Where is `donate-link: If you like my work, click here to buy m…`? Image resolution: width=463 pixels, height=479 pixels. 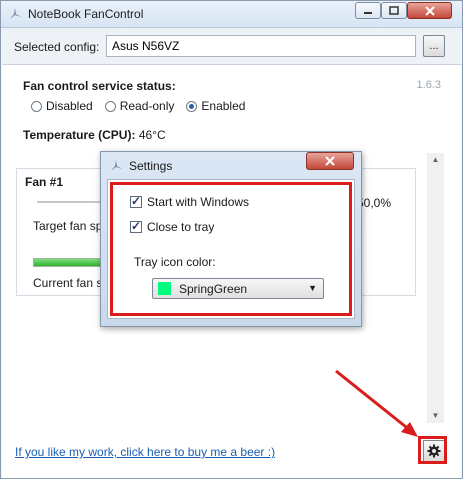 donate-link: If you like my work, click here to buy m… is located at coordinates (145, 452).